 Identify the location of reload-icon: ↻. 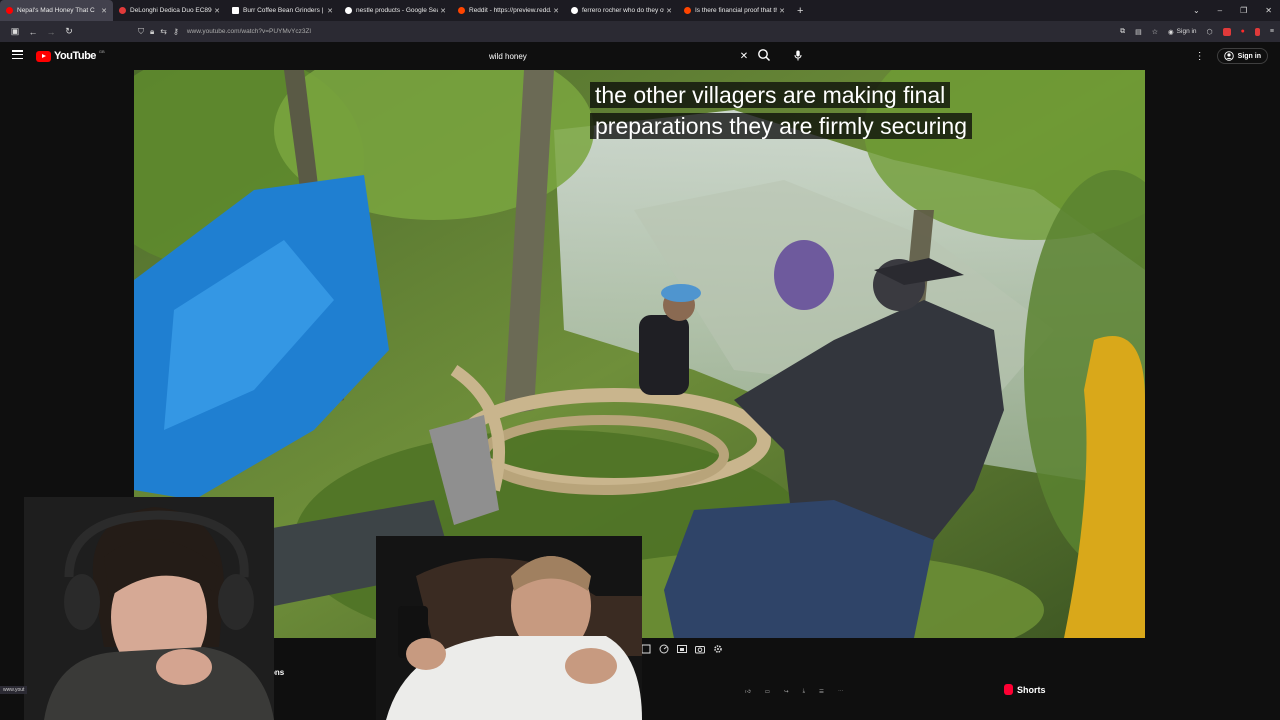
(69, 31).